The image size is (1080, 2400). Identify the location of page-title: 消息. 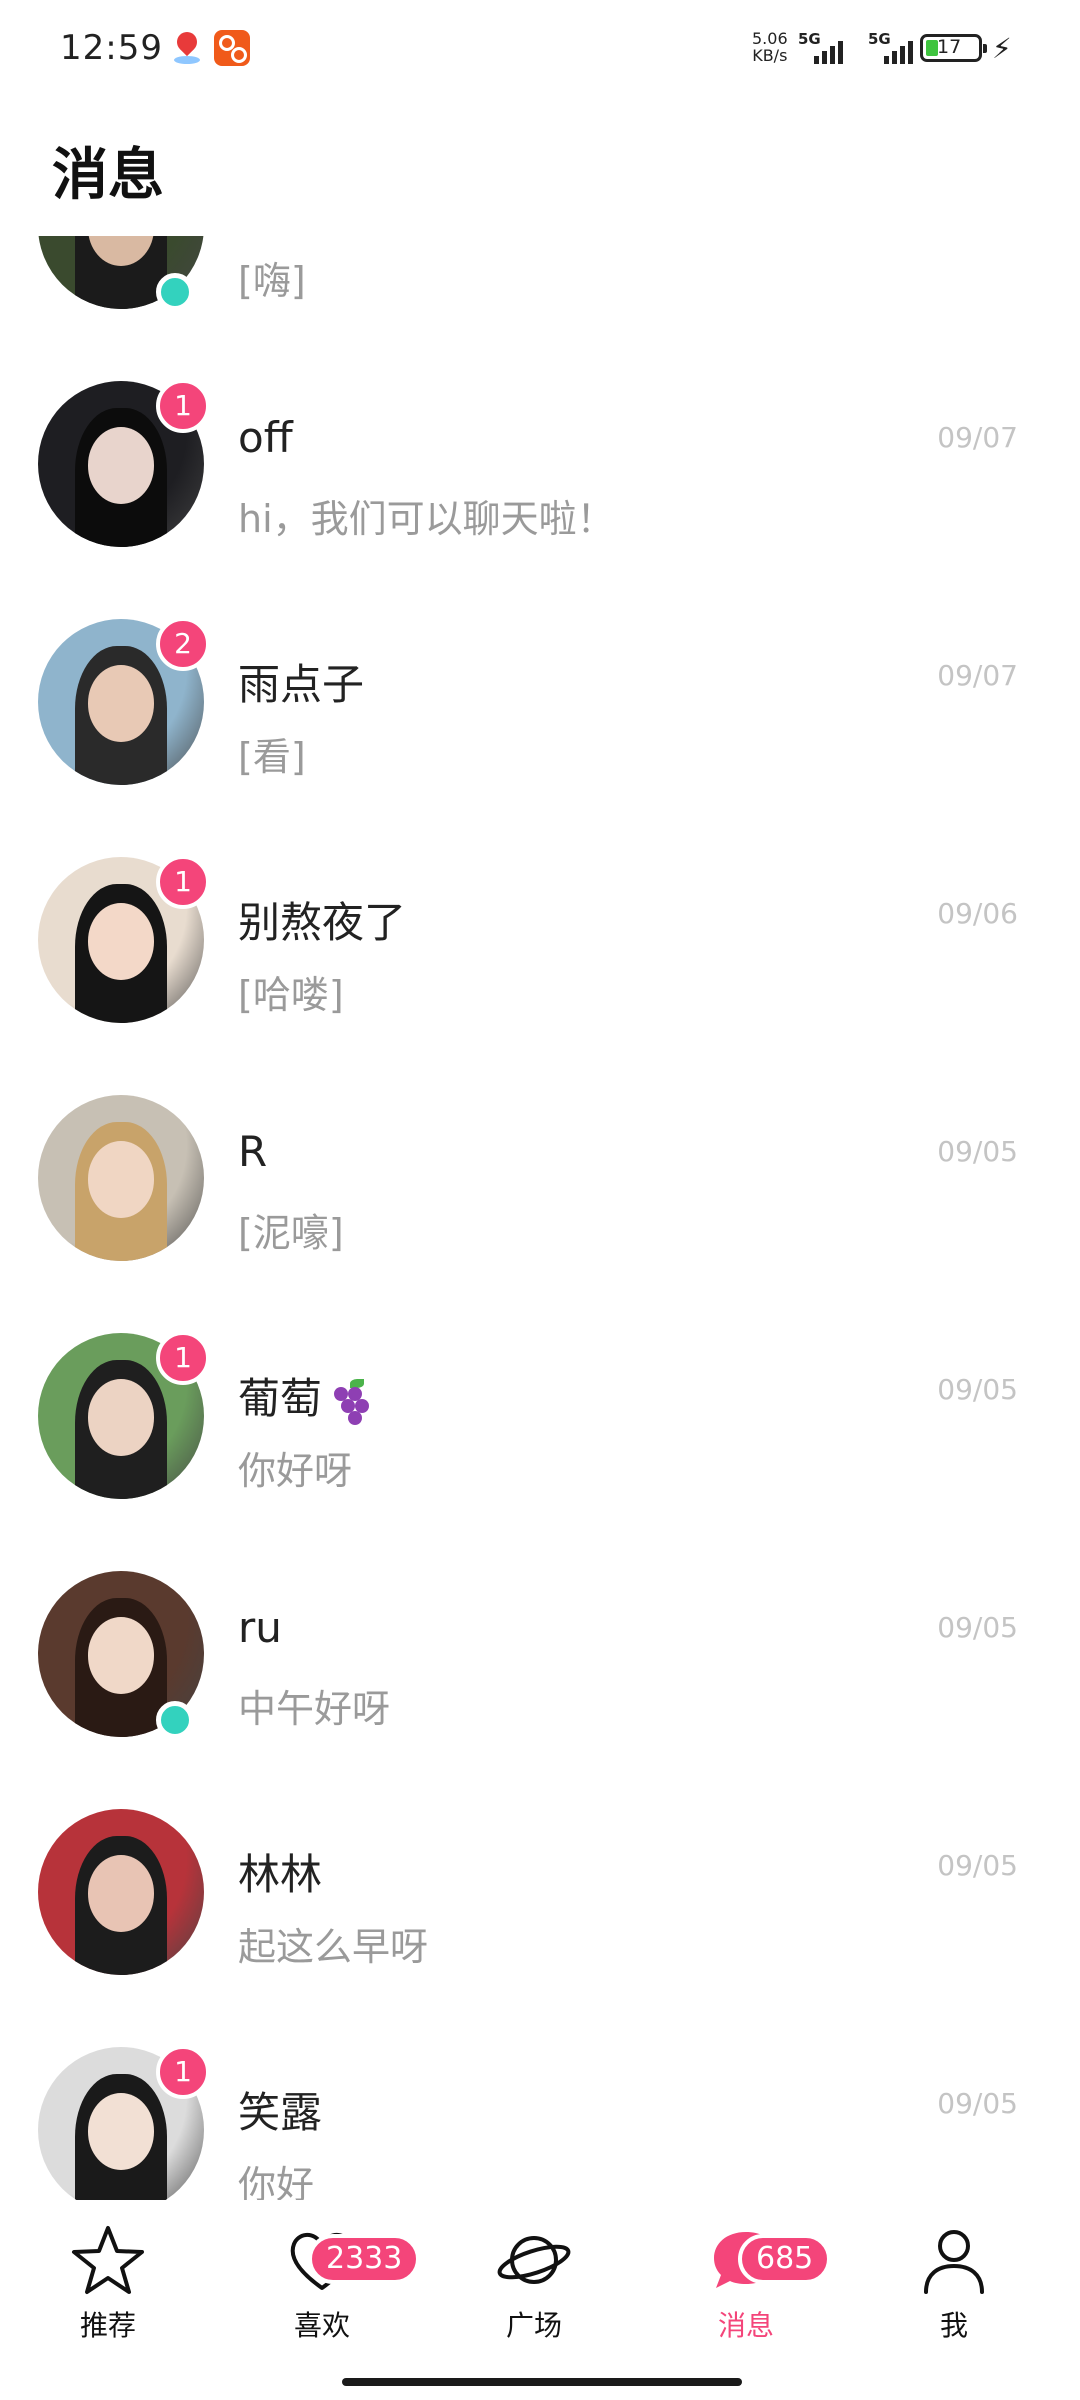
(108, 175).